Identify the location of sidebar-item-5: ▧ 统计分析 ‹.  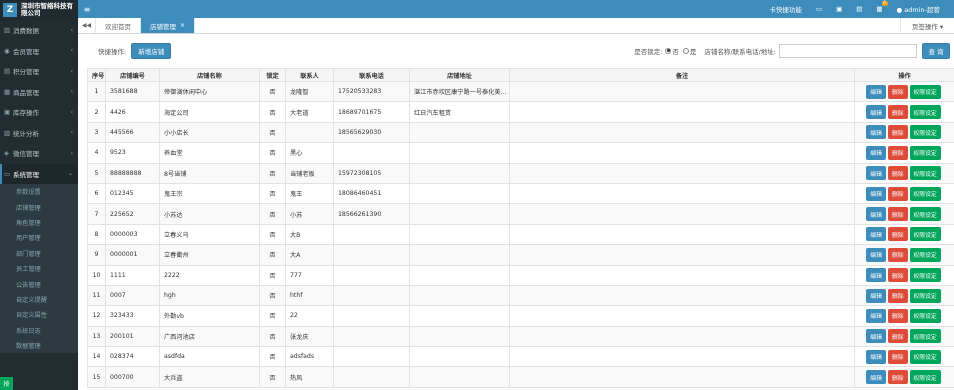
(39, 133).